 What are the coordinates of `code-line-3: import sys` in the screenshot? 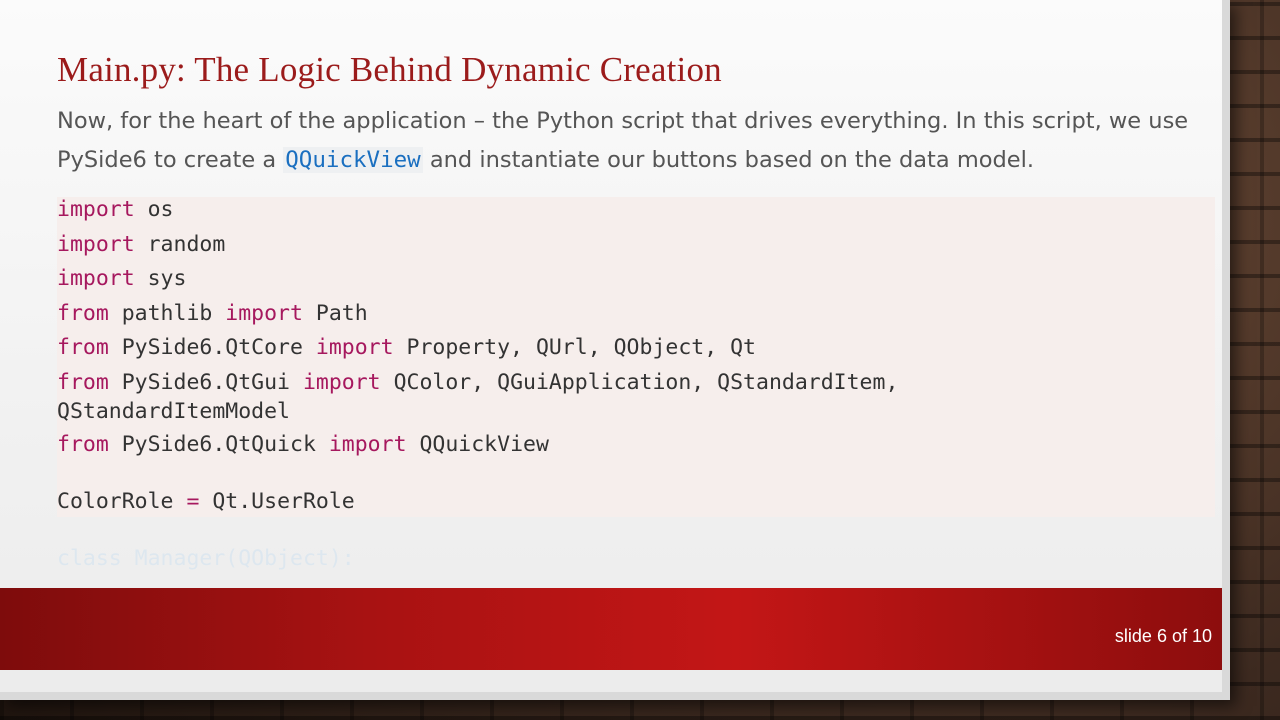 It's located at (121, 278).